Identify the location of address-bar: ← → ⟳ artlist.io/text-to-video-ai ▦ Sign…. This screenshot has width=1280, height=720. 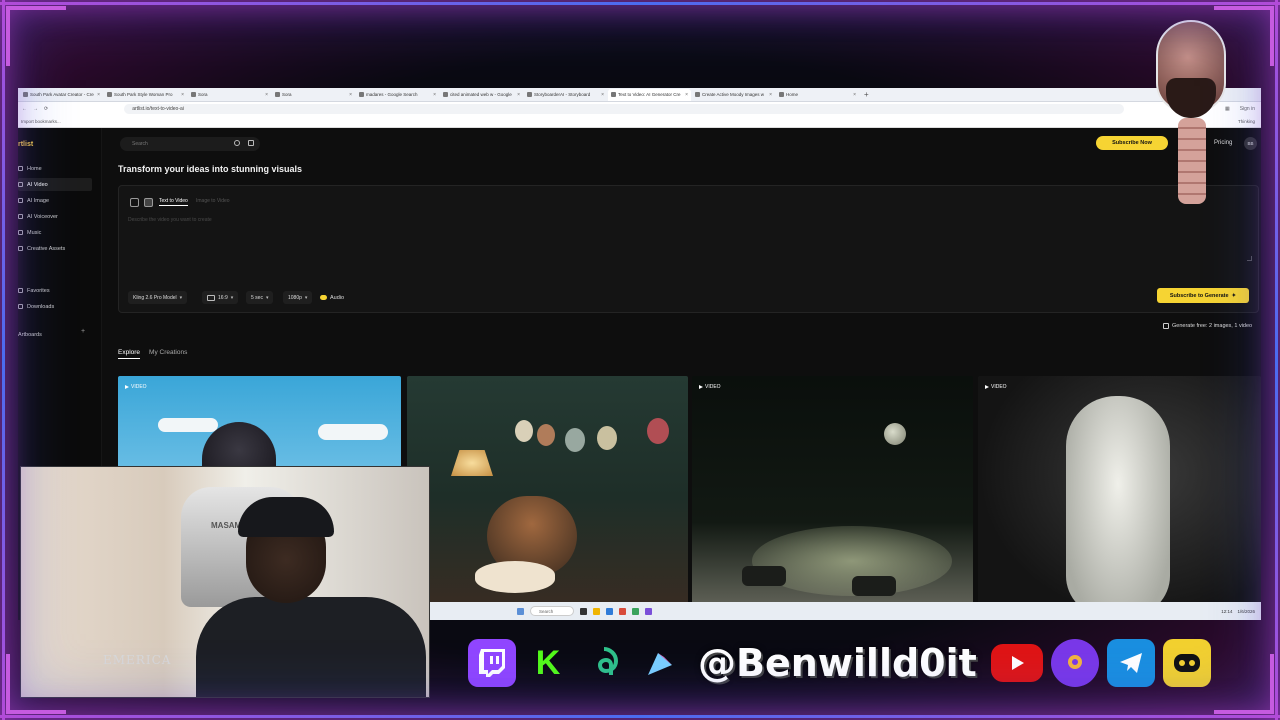
(639, 109).